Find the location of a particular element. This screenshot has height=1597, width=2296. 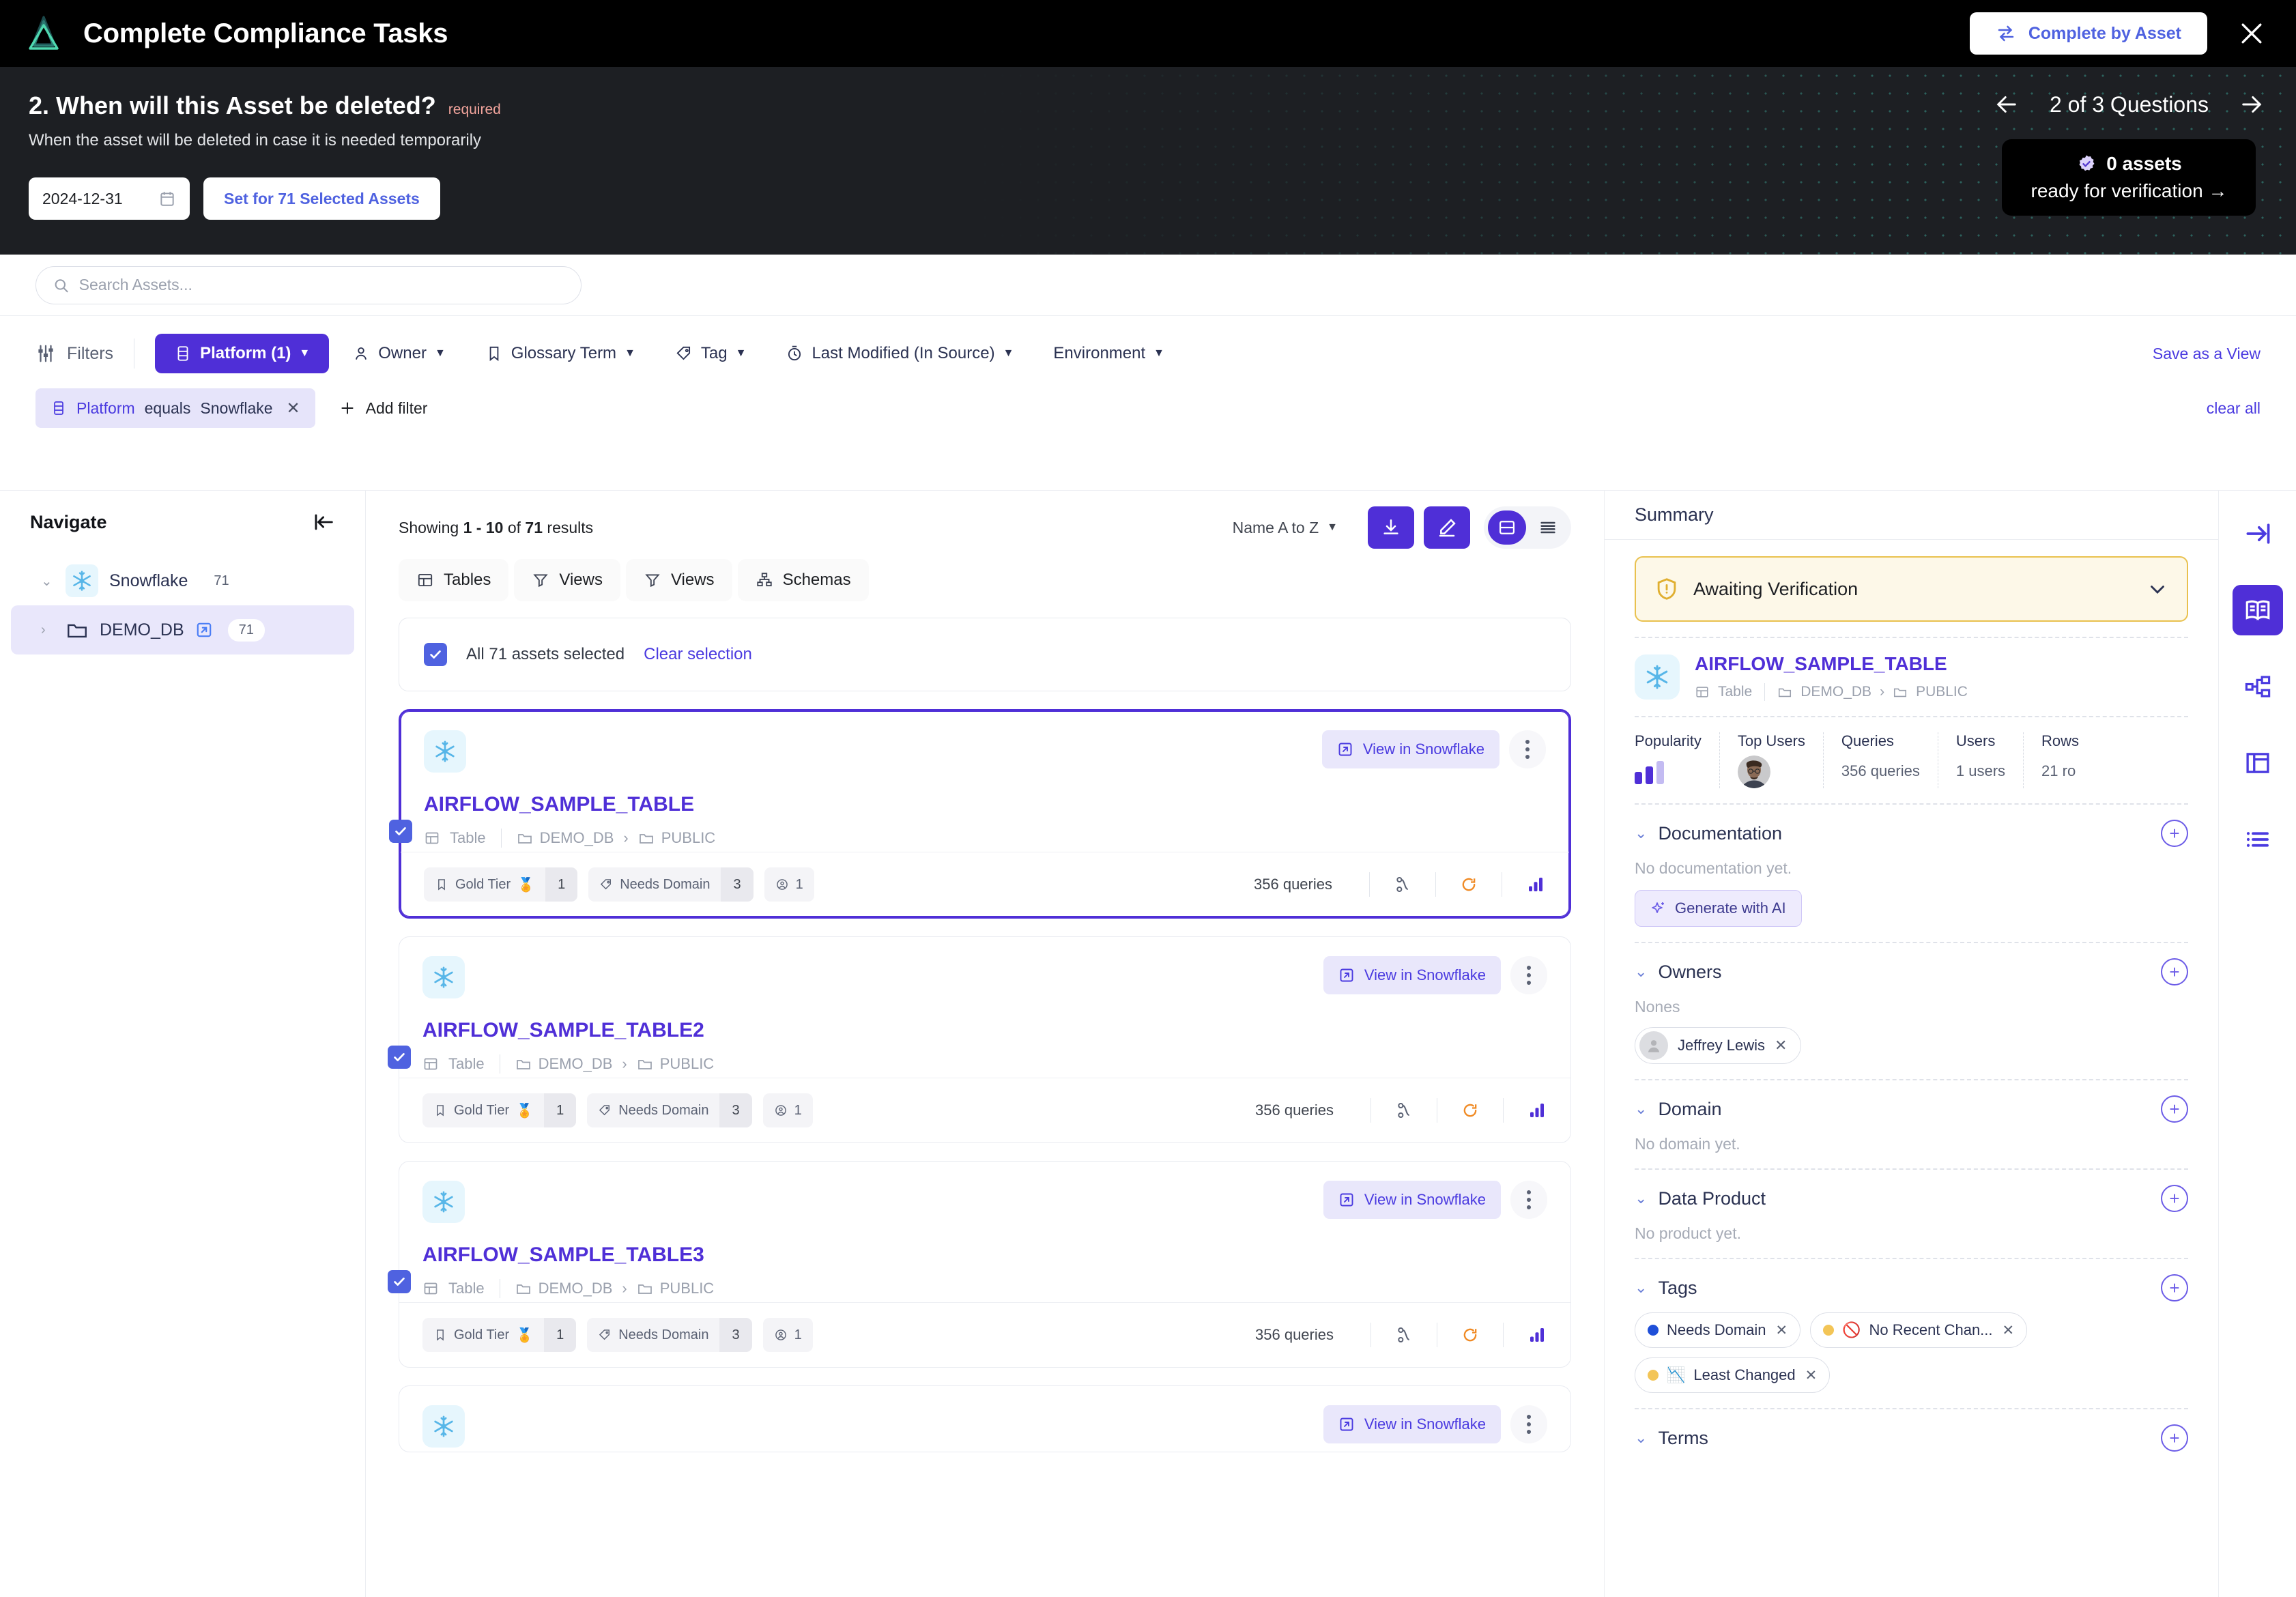

tag-chip: 📉 Least Changed ✕ is located at coordinates (1733, 1375).